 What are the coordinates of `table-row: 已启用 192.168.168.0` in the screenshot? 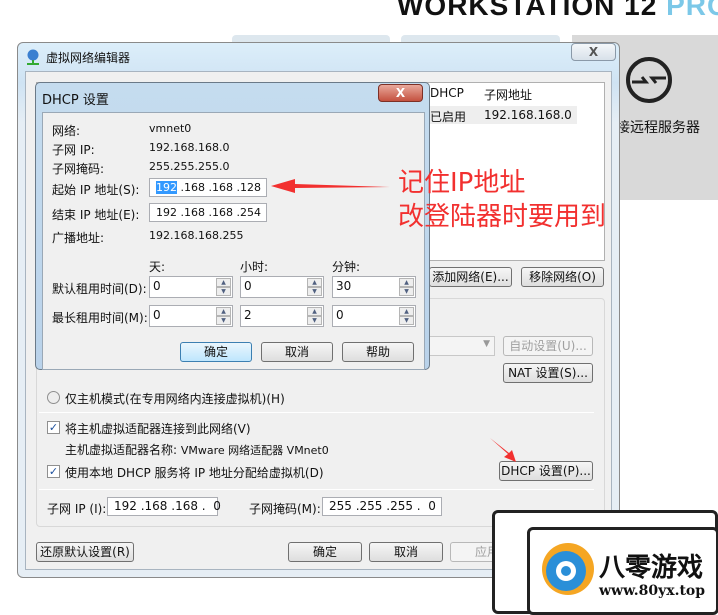 It's located at (502, 115).